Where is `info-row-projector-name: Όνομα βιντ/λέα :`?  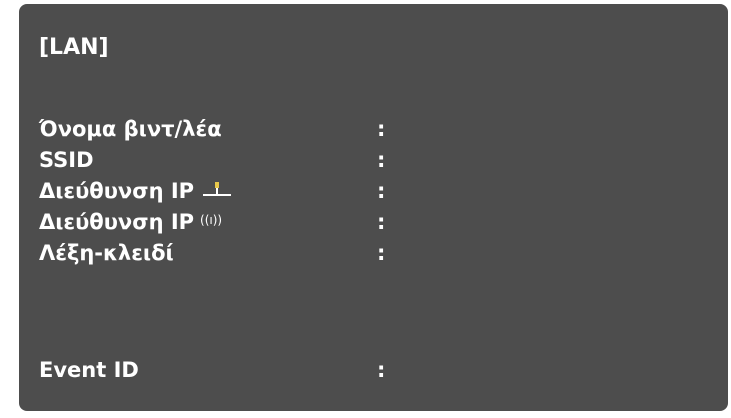
info-row-projector-name: Όνομα βιντ/λέα : is located at coordinates (289, 129).